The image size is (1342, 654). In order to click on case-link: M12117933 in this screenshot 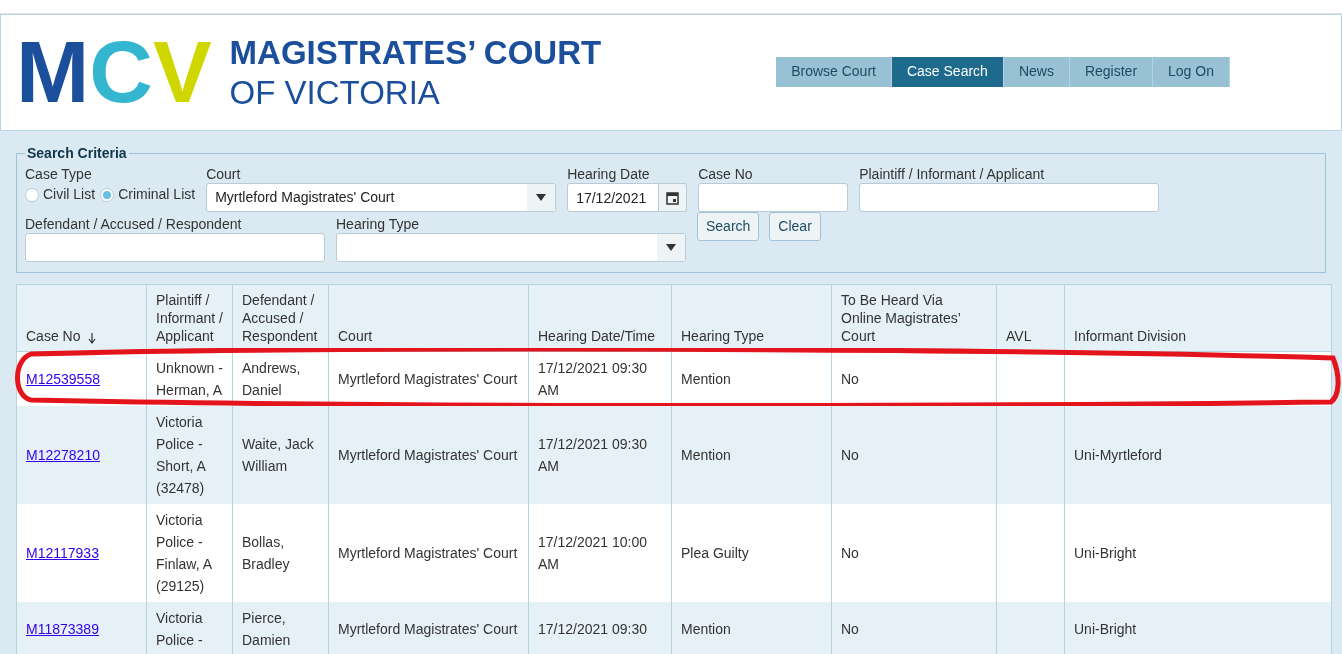, I will do `click(62, 553)`.